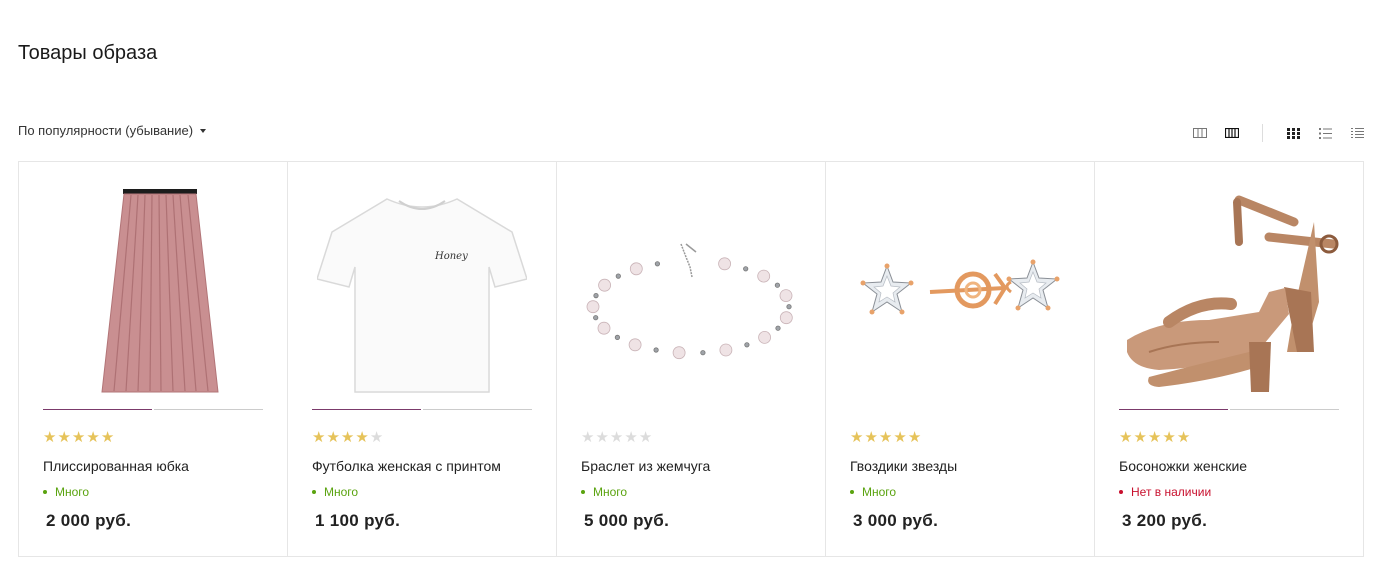 The image size is (1375, 584). What do you see at coordinates (1293, 133) in the screenshot?
I see `tiles-icon` at bounding box center [1293, 133].